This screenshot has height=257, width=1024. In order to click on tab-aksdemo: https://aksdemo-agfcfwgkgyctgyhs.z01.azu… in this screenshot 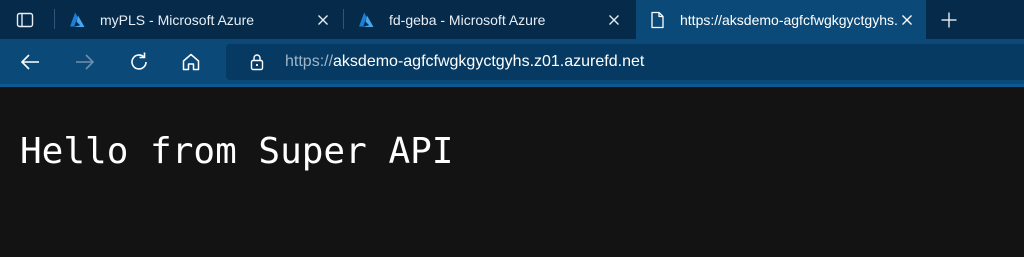, I will do `click(781, 19)`.